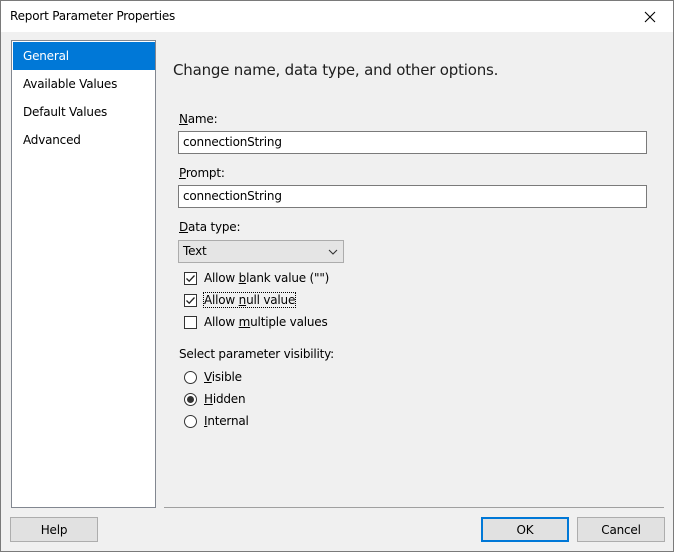  I want to click on nav-item-default-values: Default Values, so click(84, 112).